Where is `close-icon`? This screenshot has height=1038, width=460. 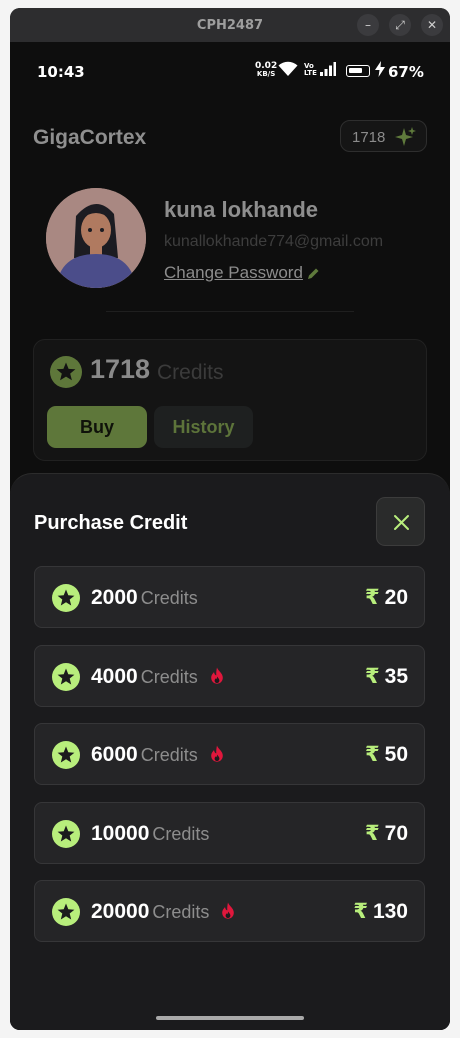 close-icon is located at coordinates (401, 522).